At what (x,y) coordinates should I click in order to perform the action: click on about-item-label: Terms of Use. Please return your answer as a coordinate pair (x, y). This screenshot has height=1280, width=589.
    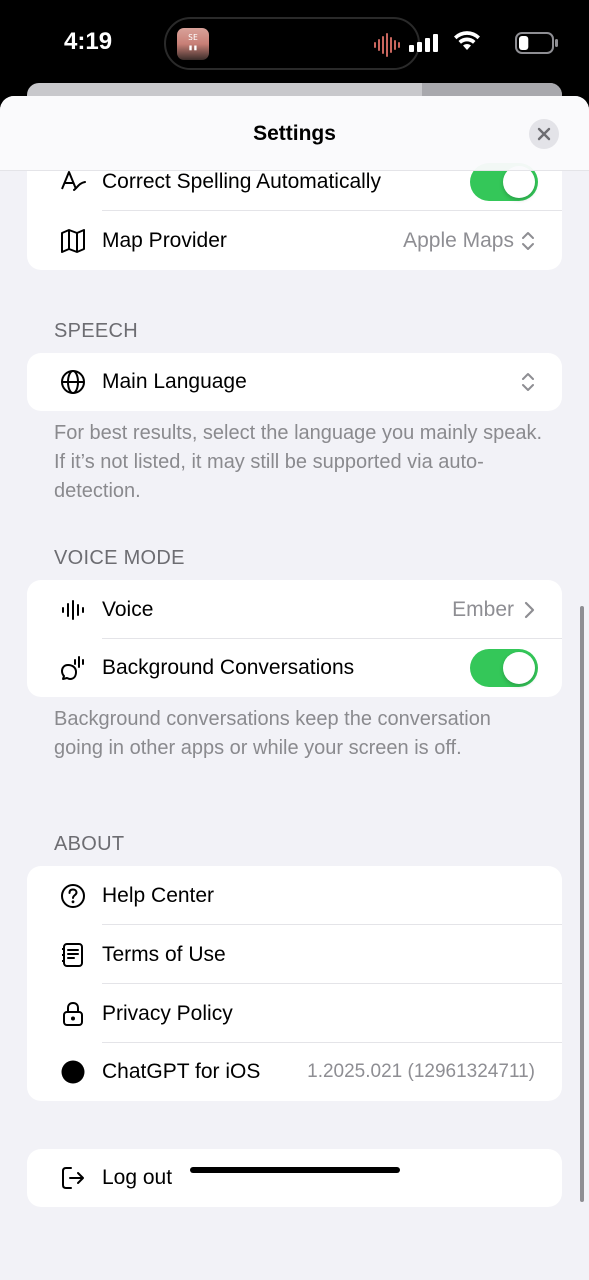
    Looking at the image, I should click on (164, 954).